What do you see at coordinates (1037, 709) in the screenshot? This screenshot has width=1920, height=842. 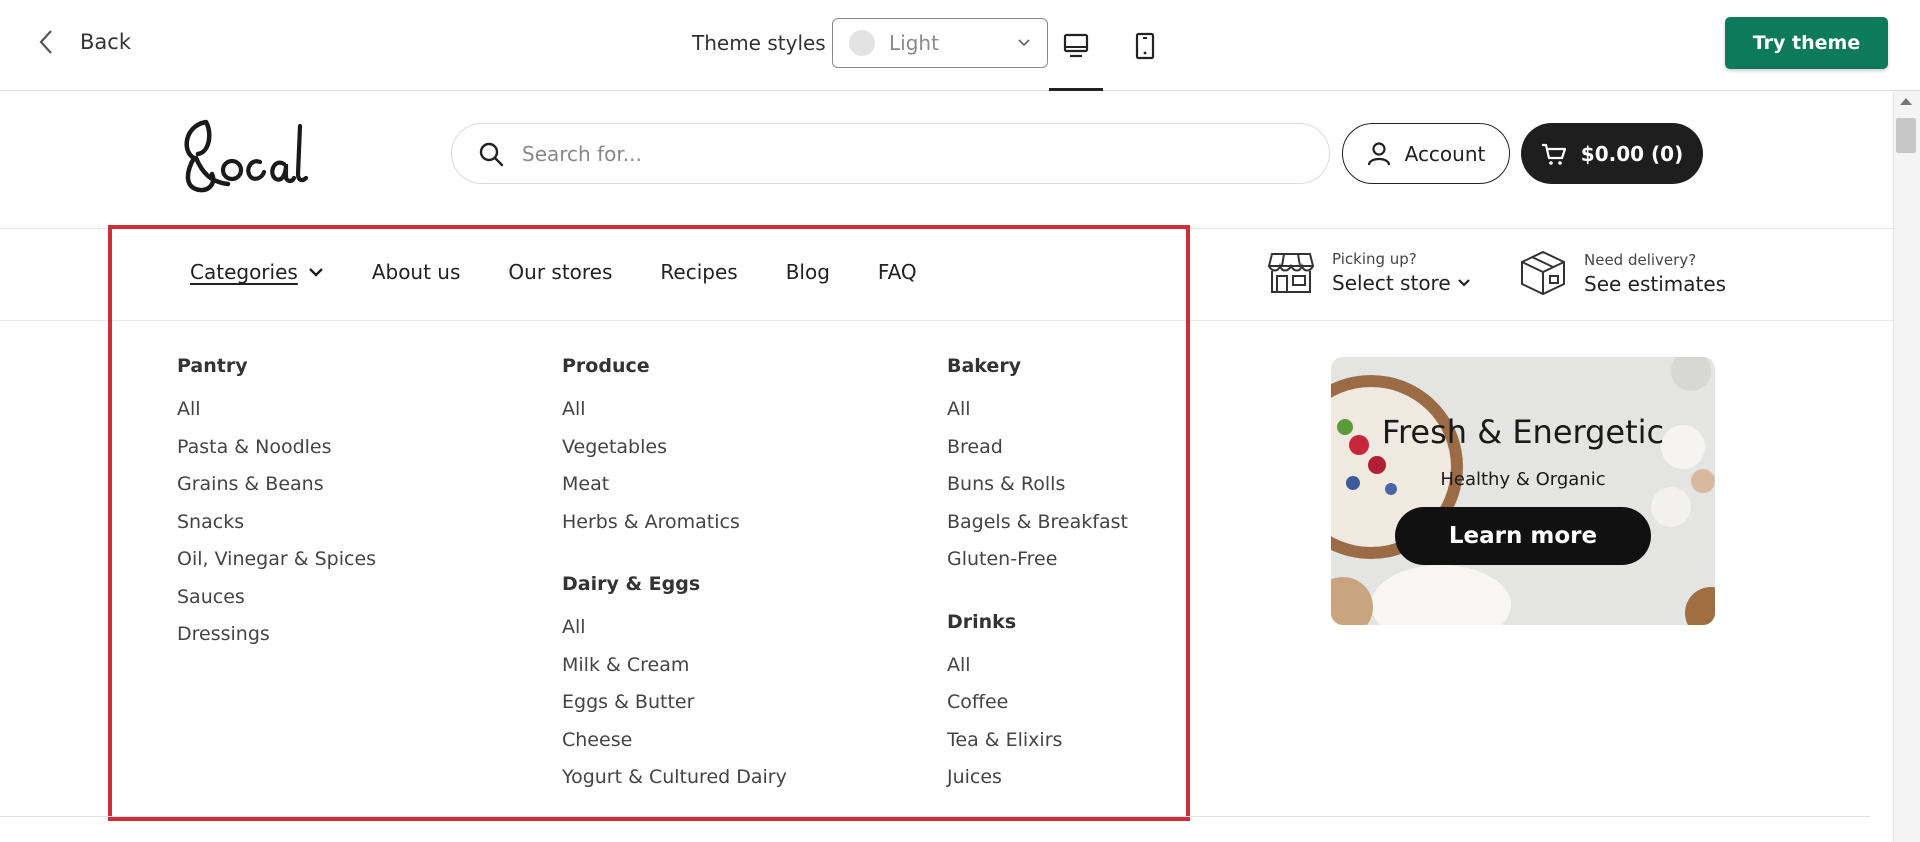 I see `menu-link: Coffee` at bounding box center [1037, 709].